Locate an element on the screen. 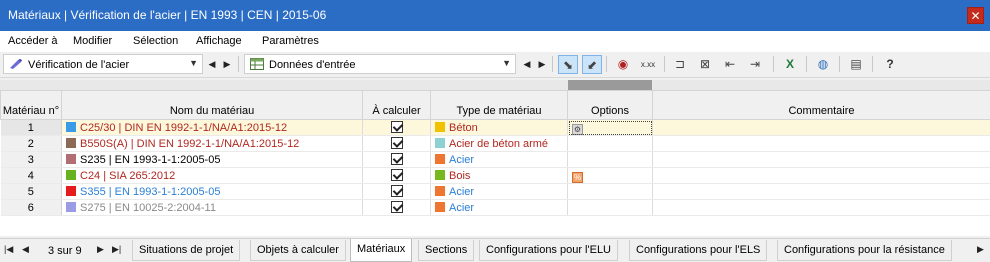  menu-goto: Accéder à is located at coordinates (33, 41).